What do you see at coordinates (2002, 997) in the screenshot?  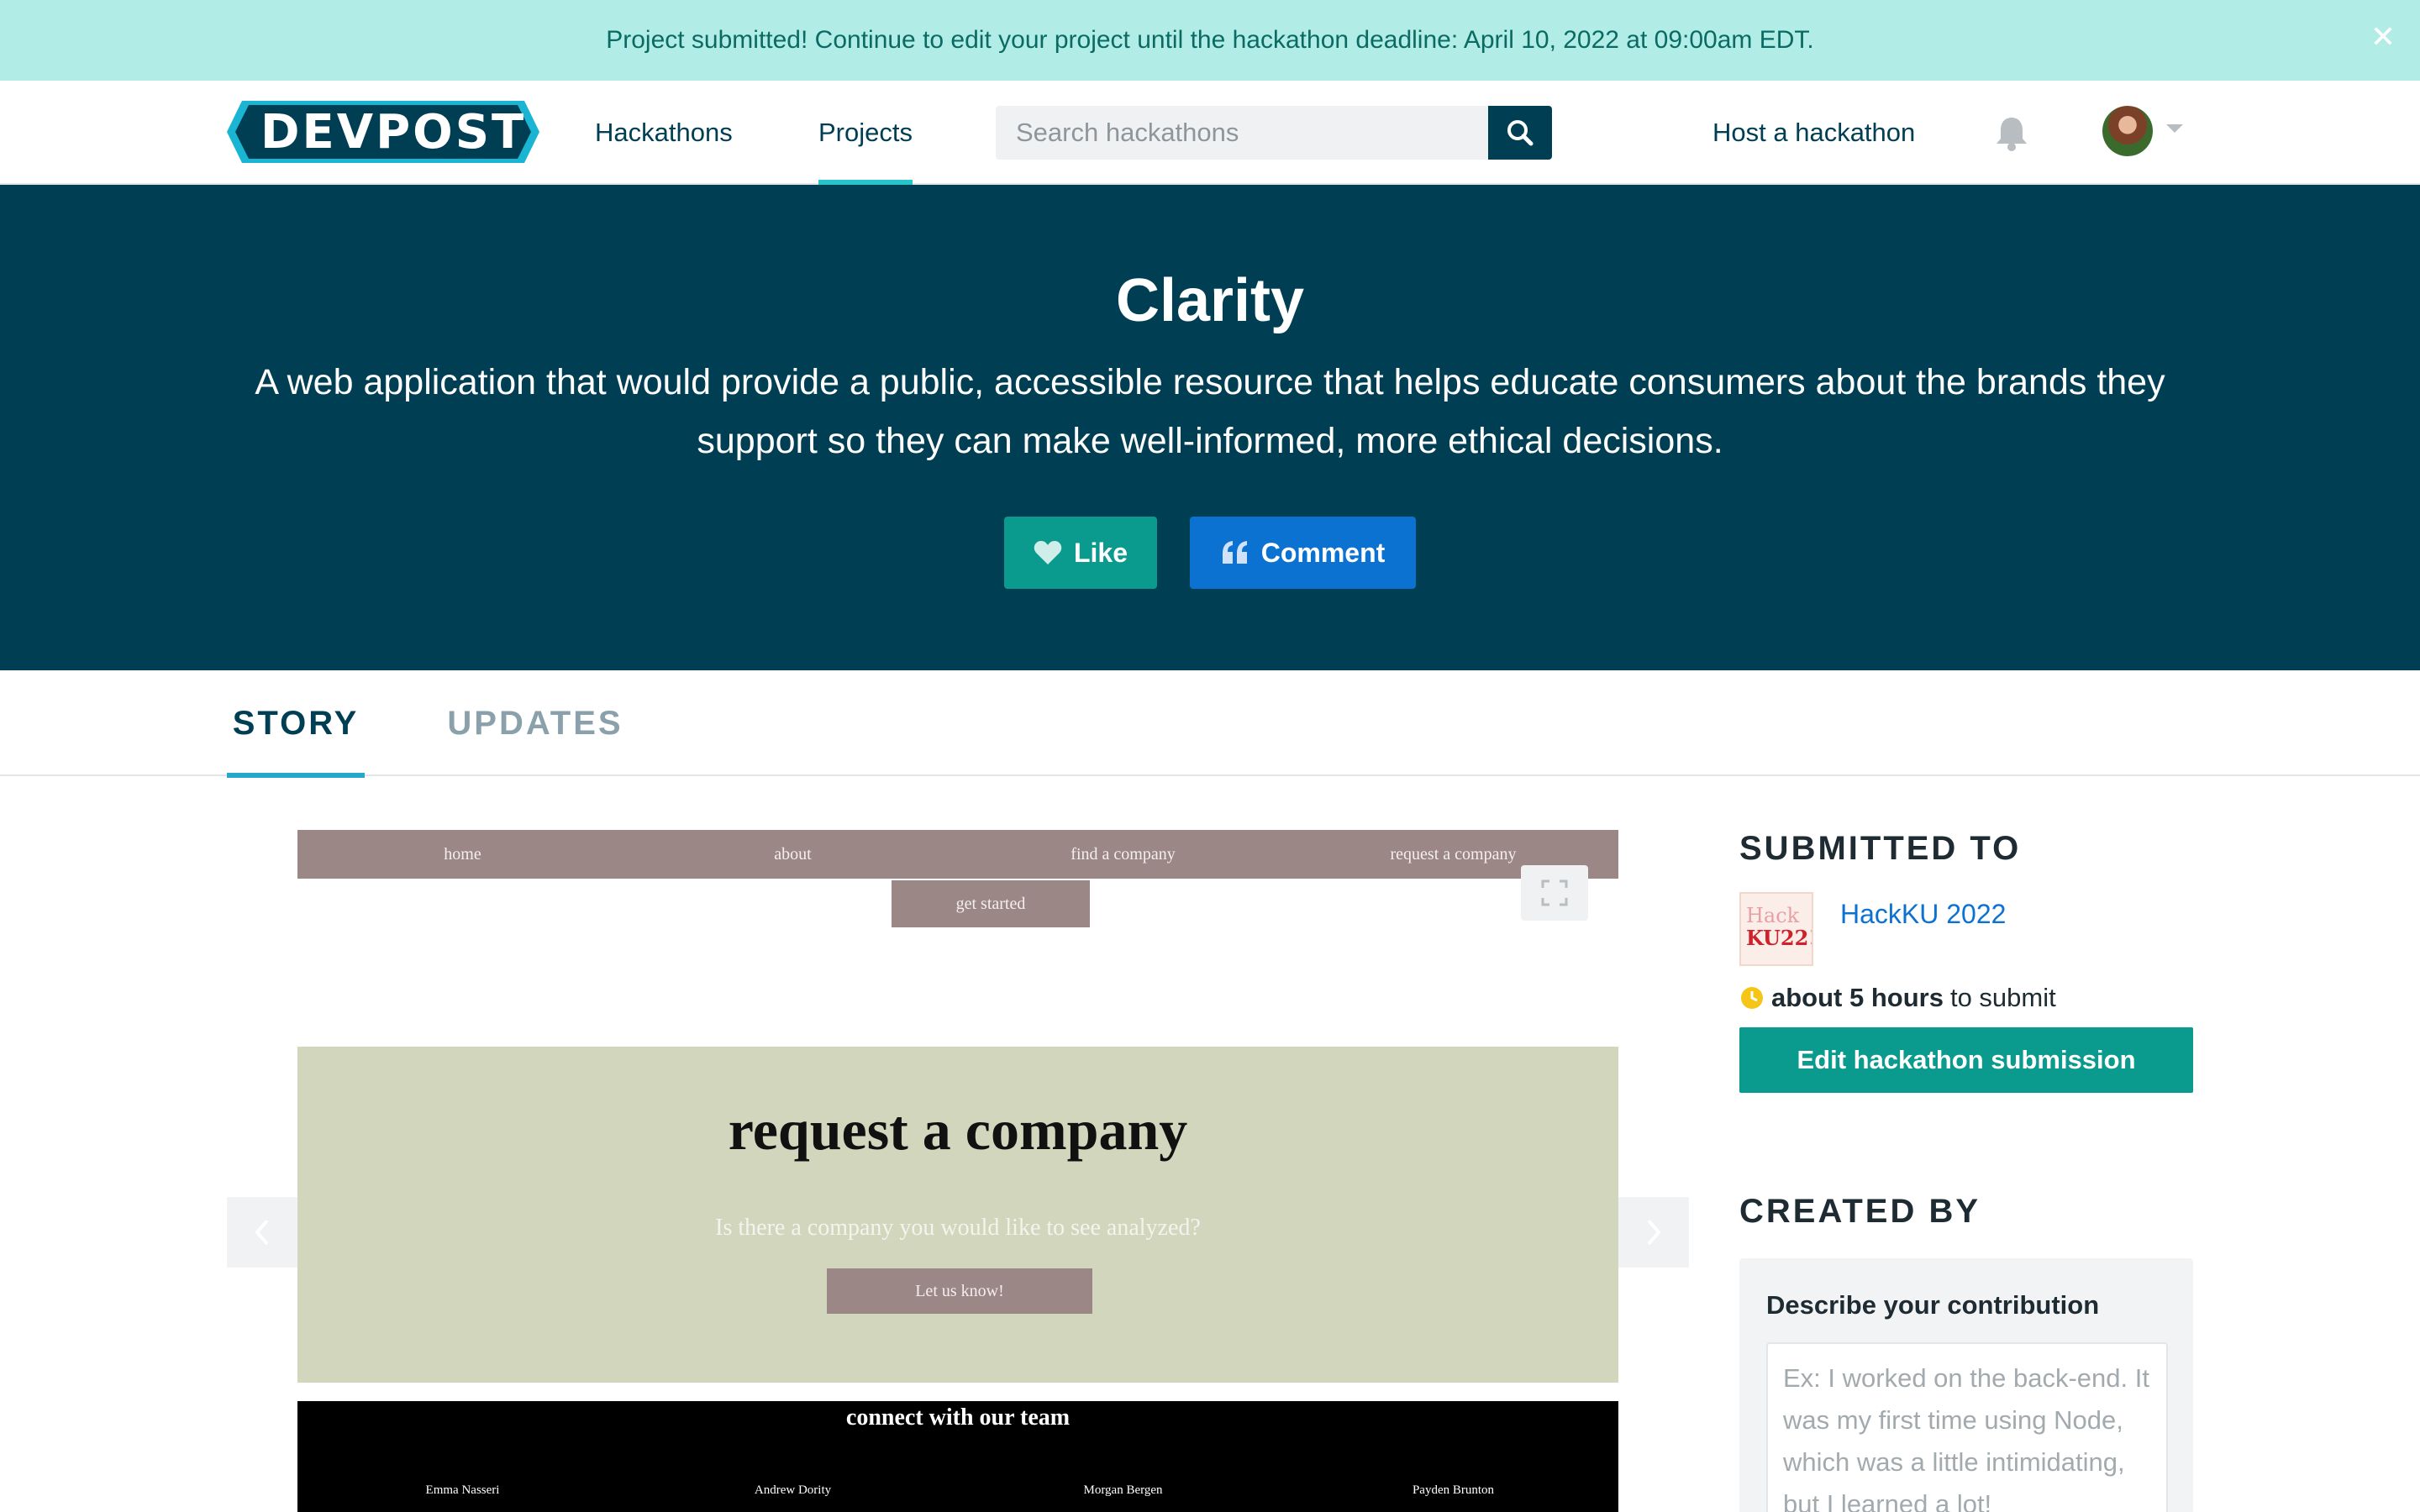 I see `deadline-suffix: to submit` at bounding box center [2002, 997].